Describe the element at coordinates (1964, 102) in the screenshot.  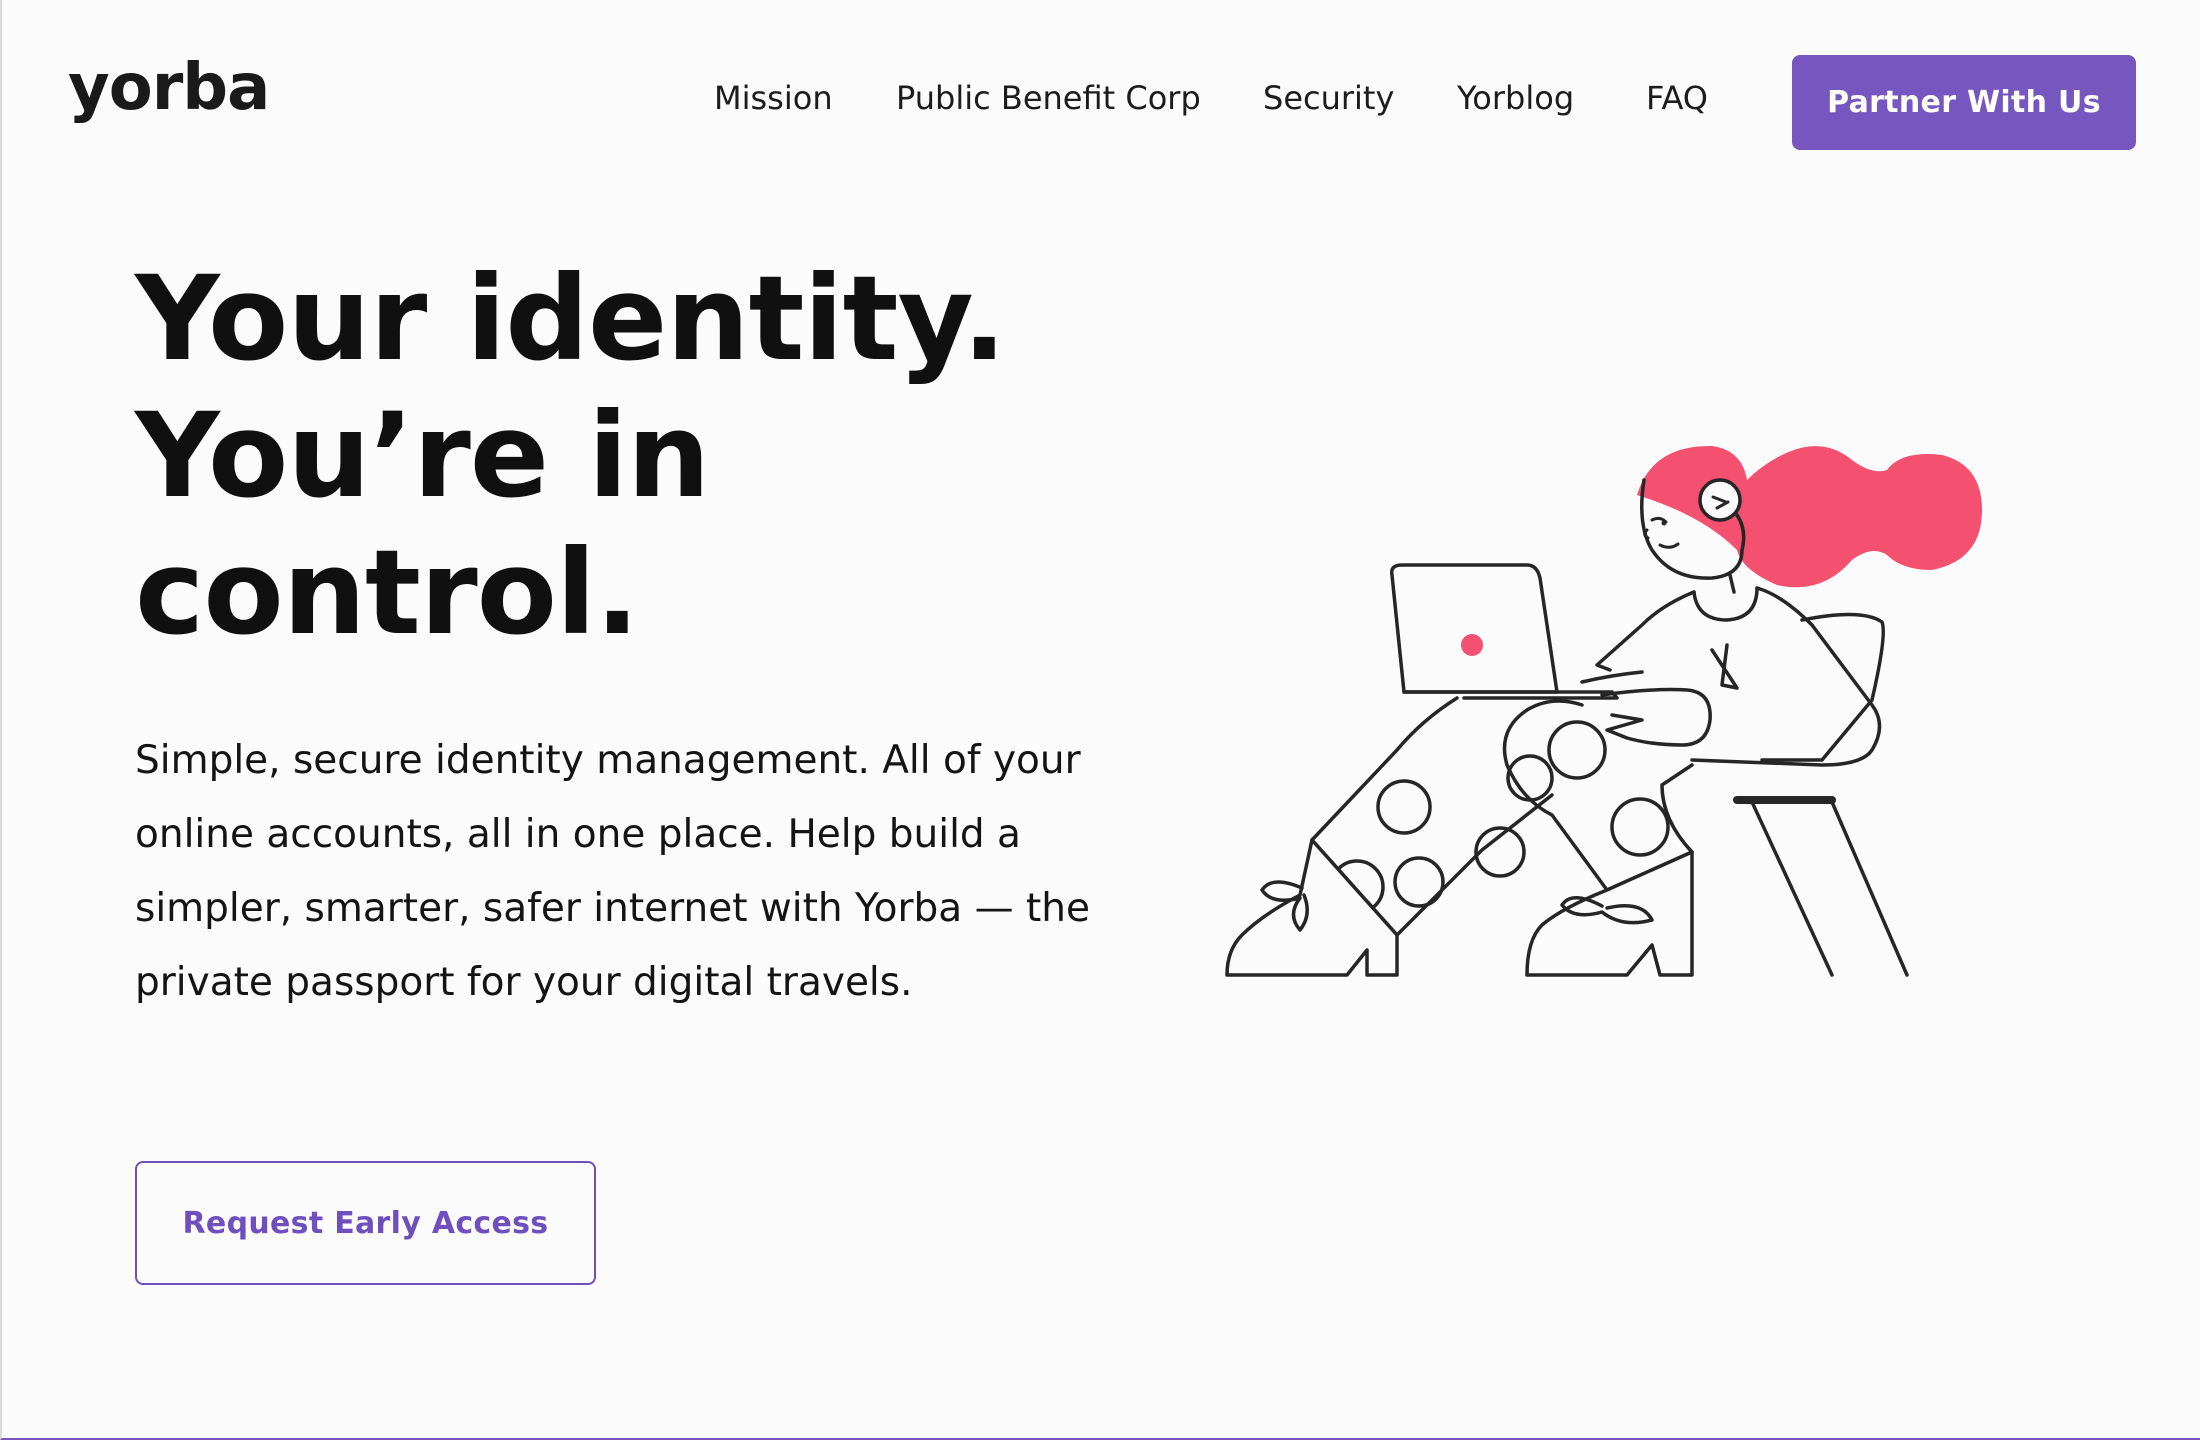
I see `partner-with-us-button: Partner With Us` at that location.